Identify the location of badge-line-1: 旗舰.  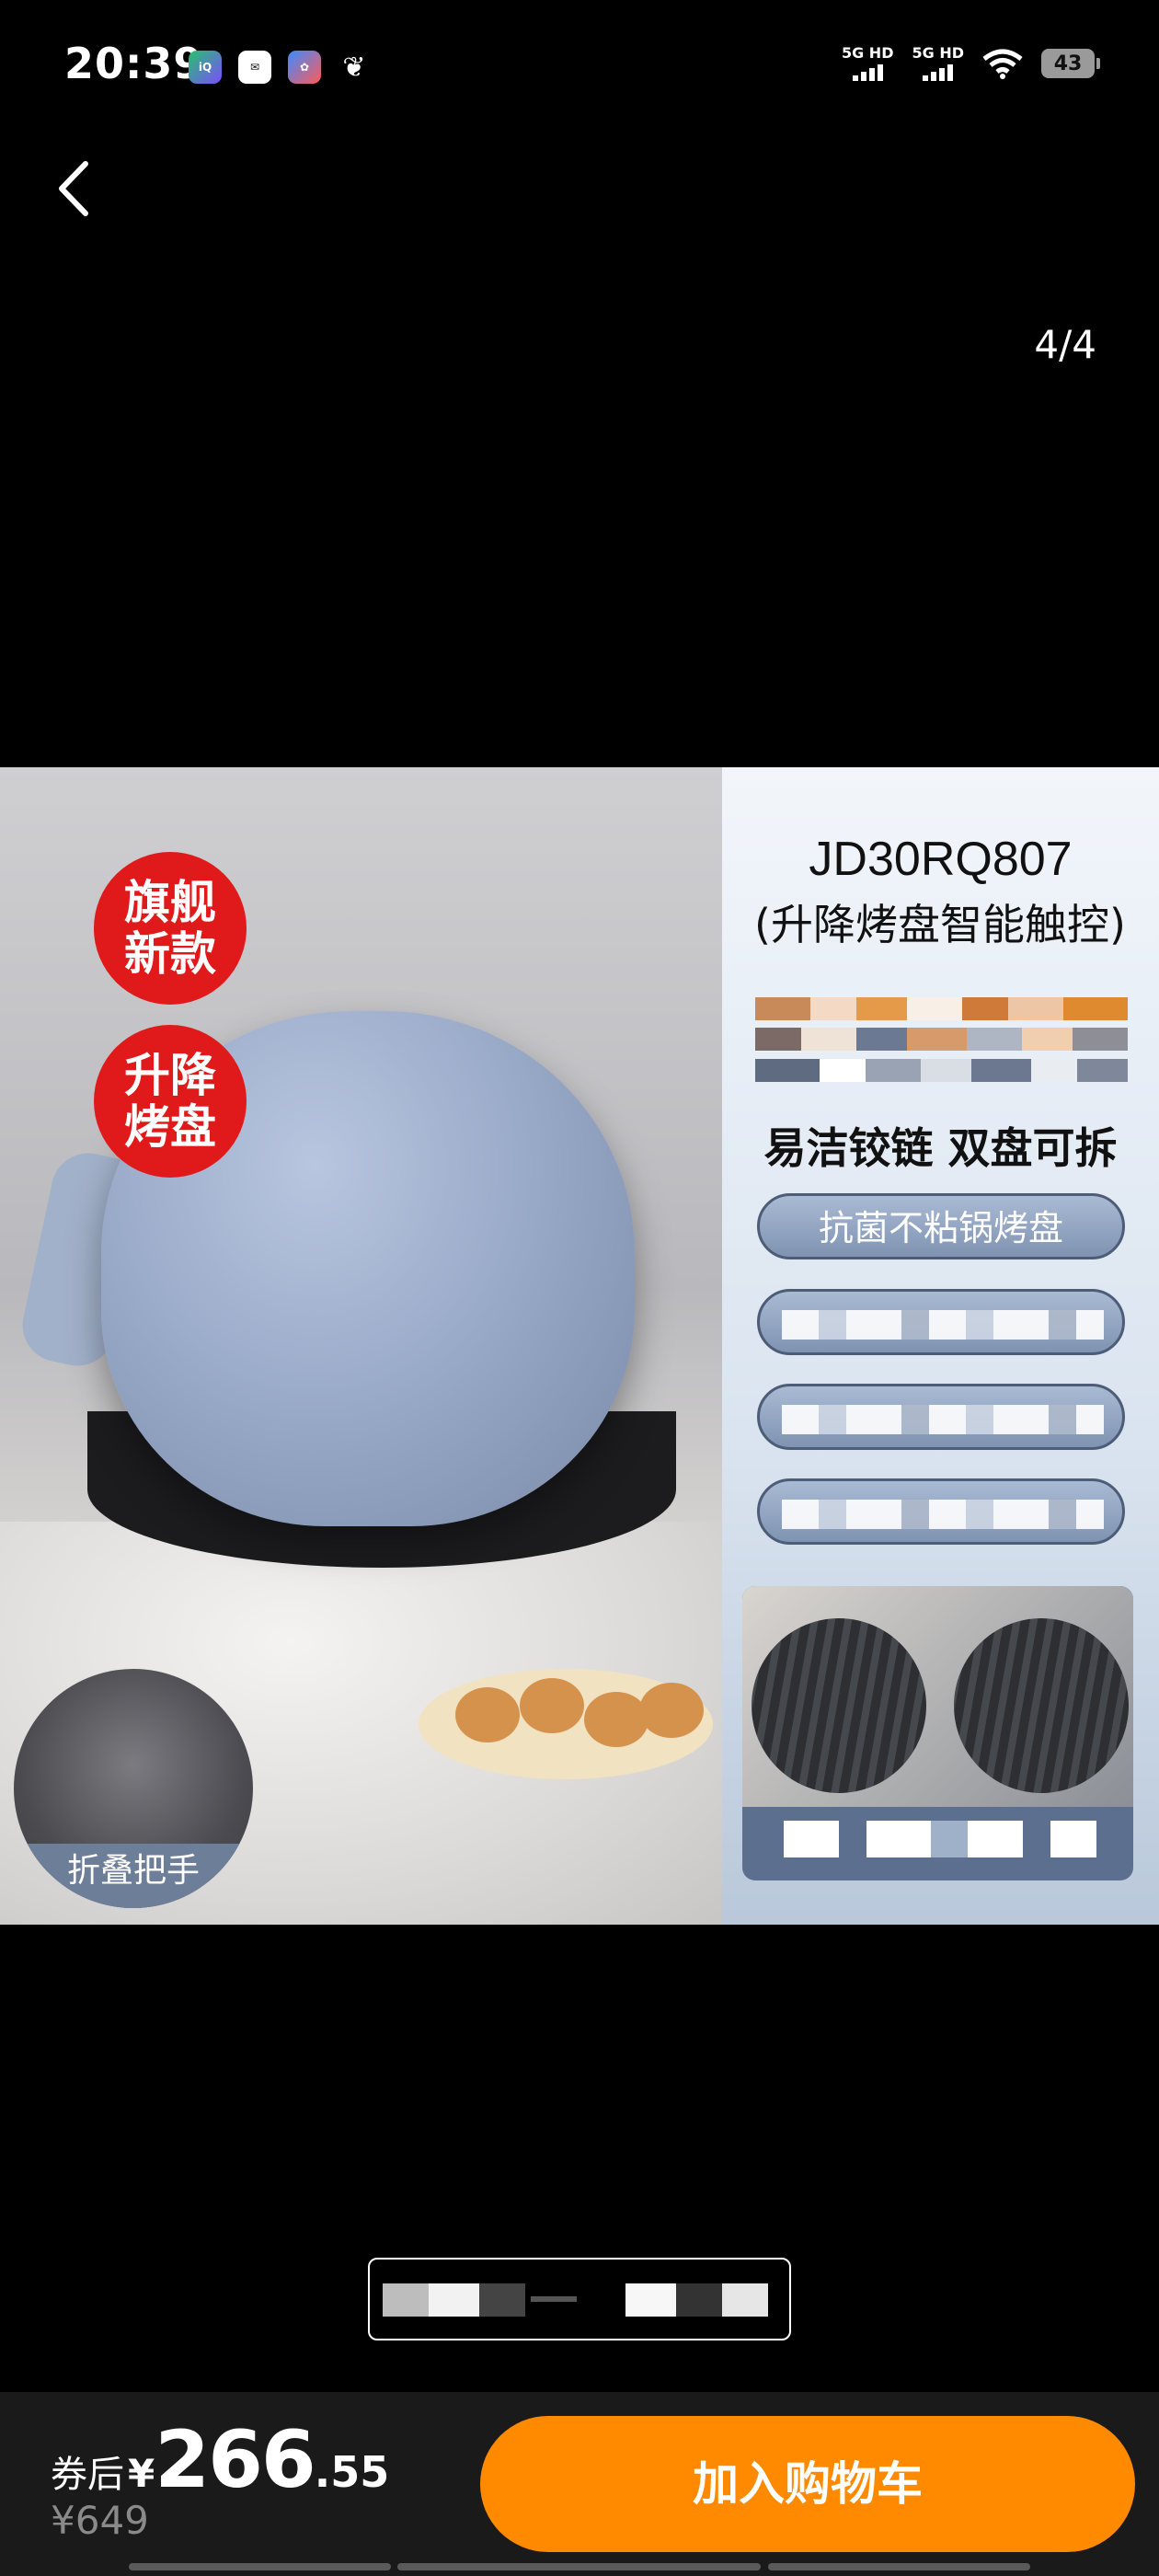
(170, 902).